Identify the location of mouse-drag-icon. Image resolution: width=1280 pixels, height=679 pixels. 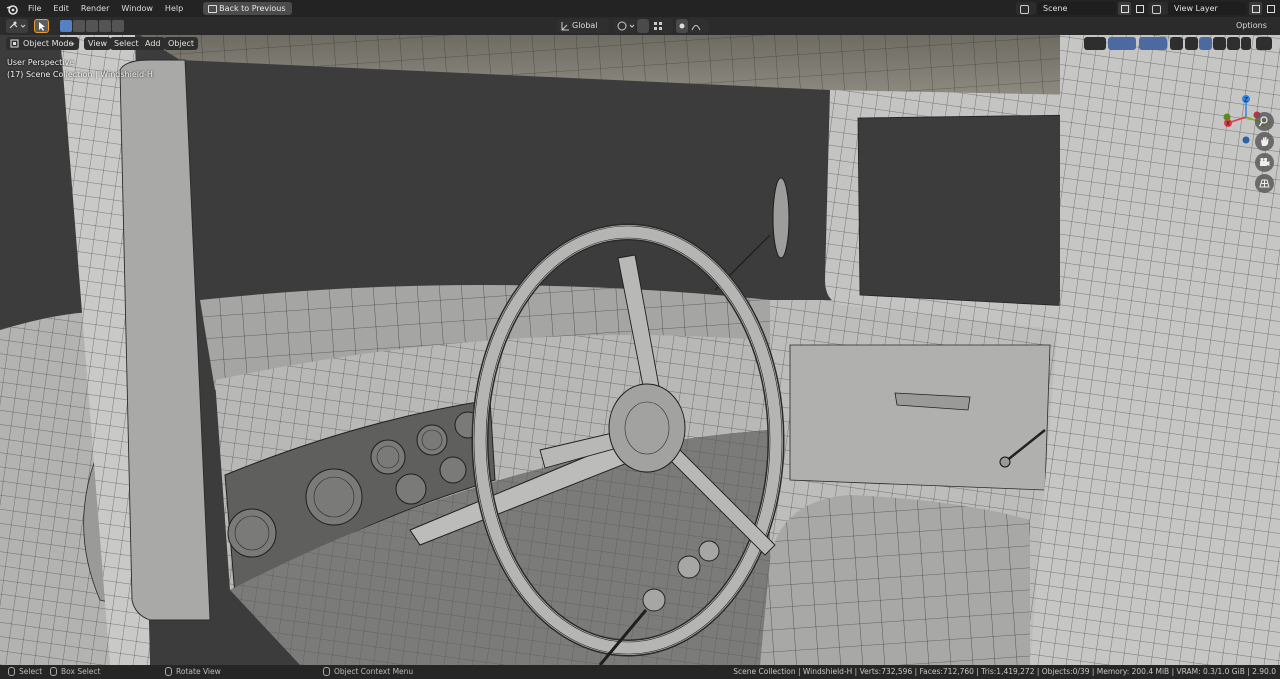
(53, 671).